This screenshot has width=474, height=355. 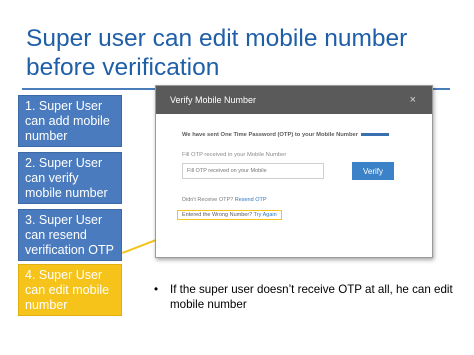 What do you see at coordinates (213, 100) in the screenshot?
I see `dialog-title: Verify Mobile Number` at bounding box center [213, 100].